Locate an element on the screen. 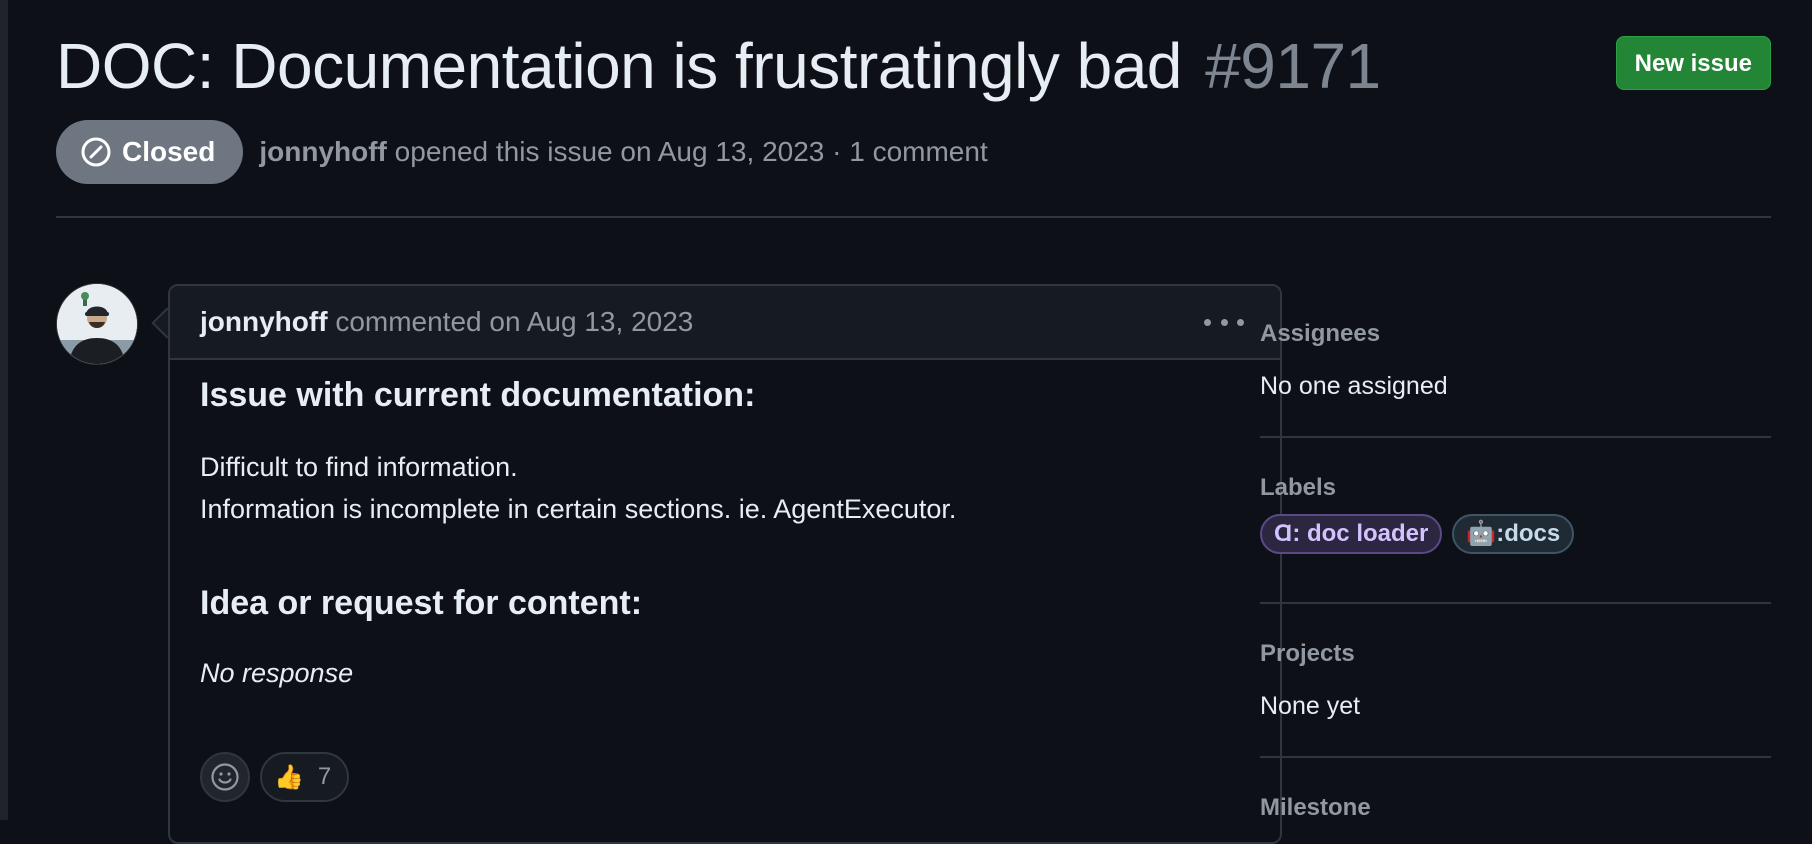  labels-list: Ɑ: doc loader 🤖:docs is located at coordinates (1422, 534).